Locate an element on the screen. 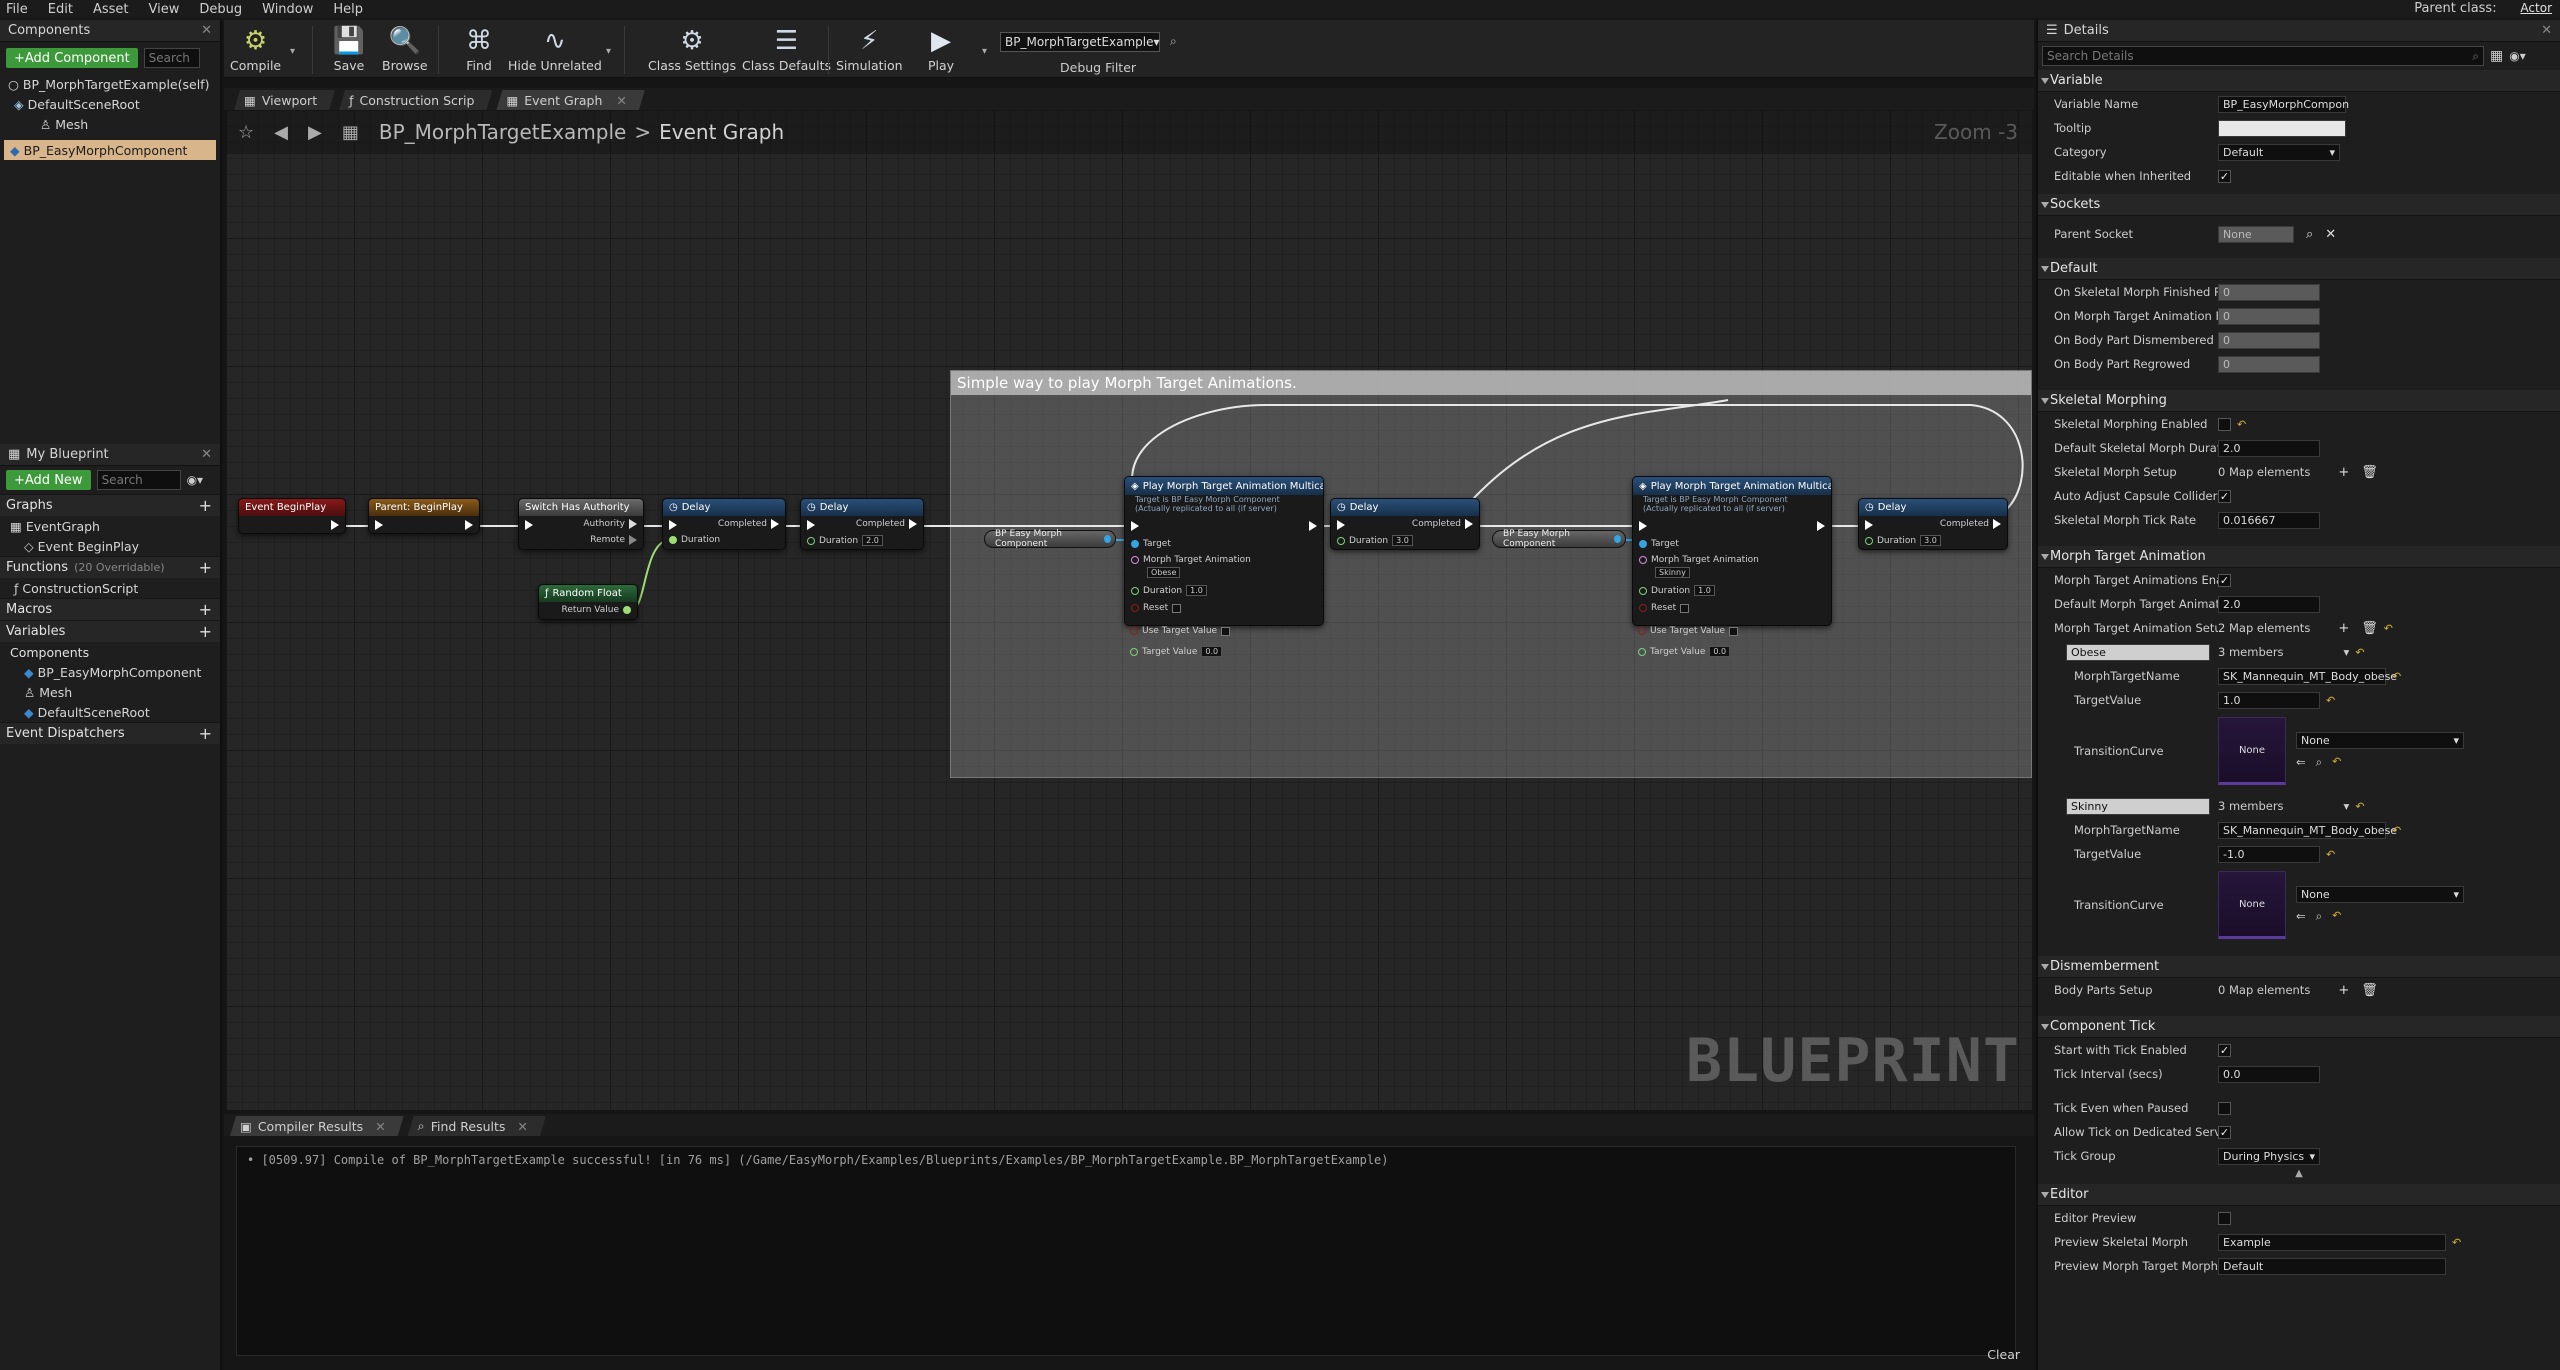 The image size is (2560, 1370). authority-pin: Authority is located at coordinates (610, 524).